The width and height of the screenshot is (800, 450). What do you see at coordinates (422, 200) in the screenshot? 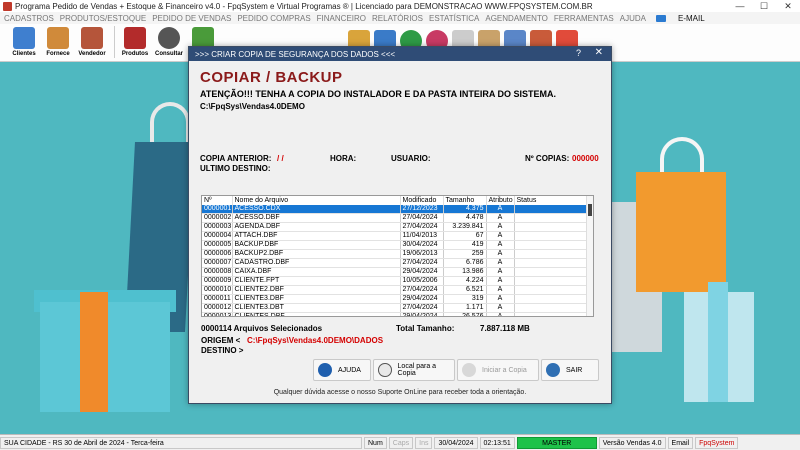
I see `col-modificado: Modificado` at bounding box center [422, 200].